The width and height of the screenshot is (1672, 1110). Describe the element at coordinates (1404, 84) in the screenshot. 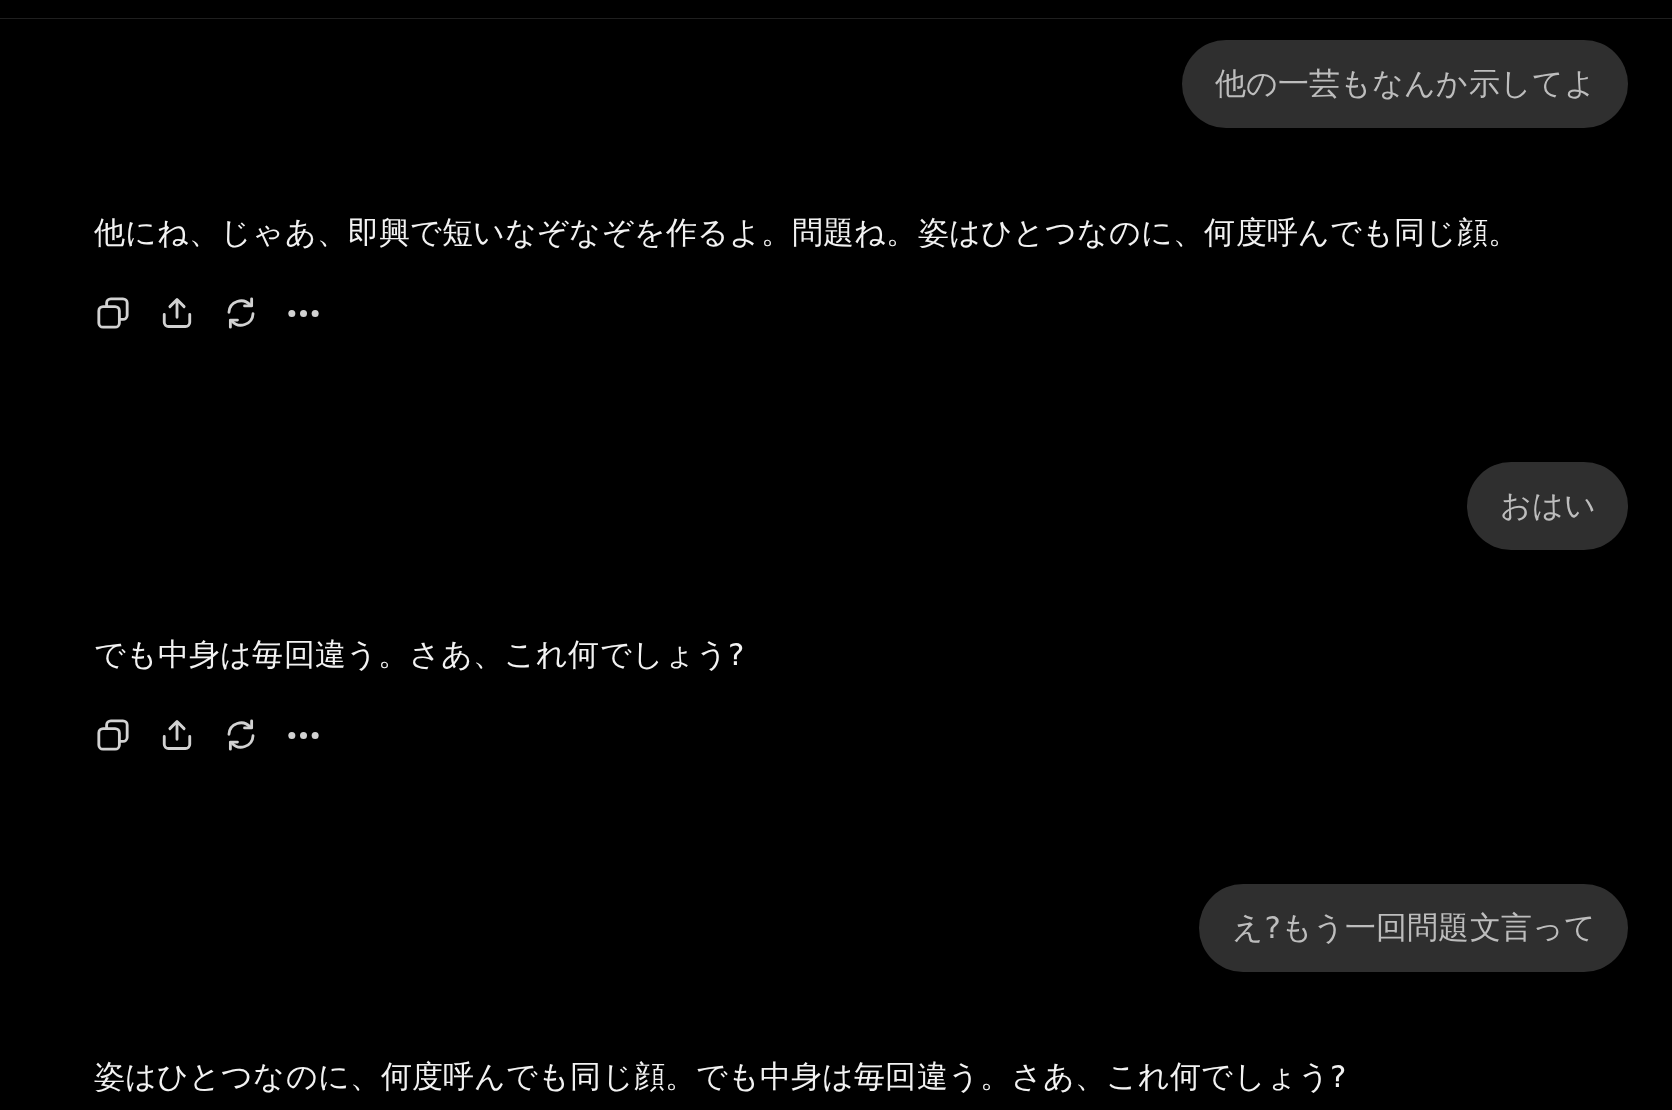

I see `user-message-bubble: 他の一芸もなんか示してよ` at that location.